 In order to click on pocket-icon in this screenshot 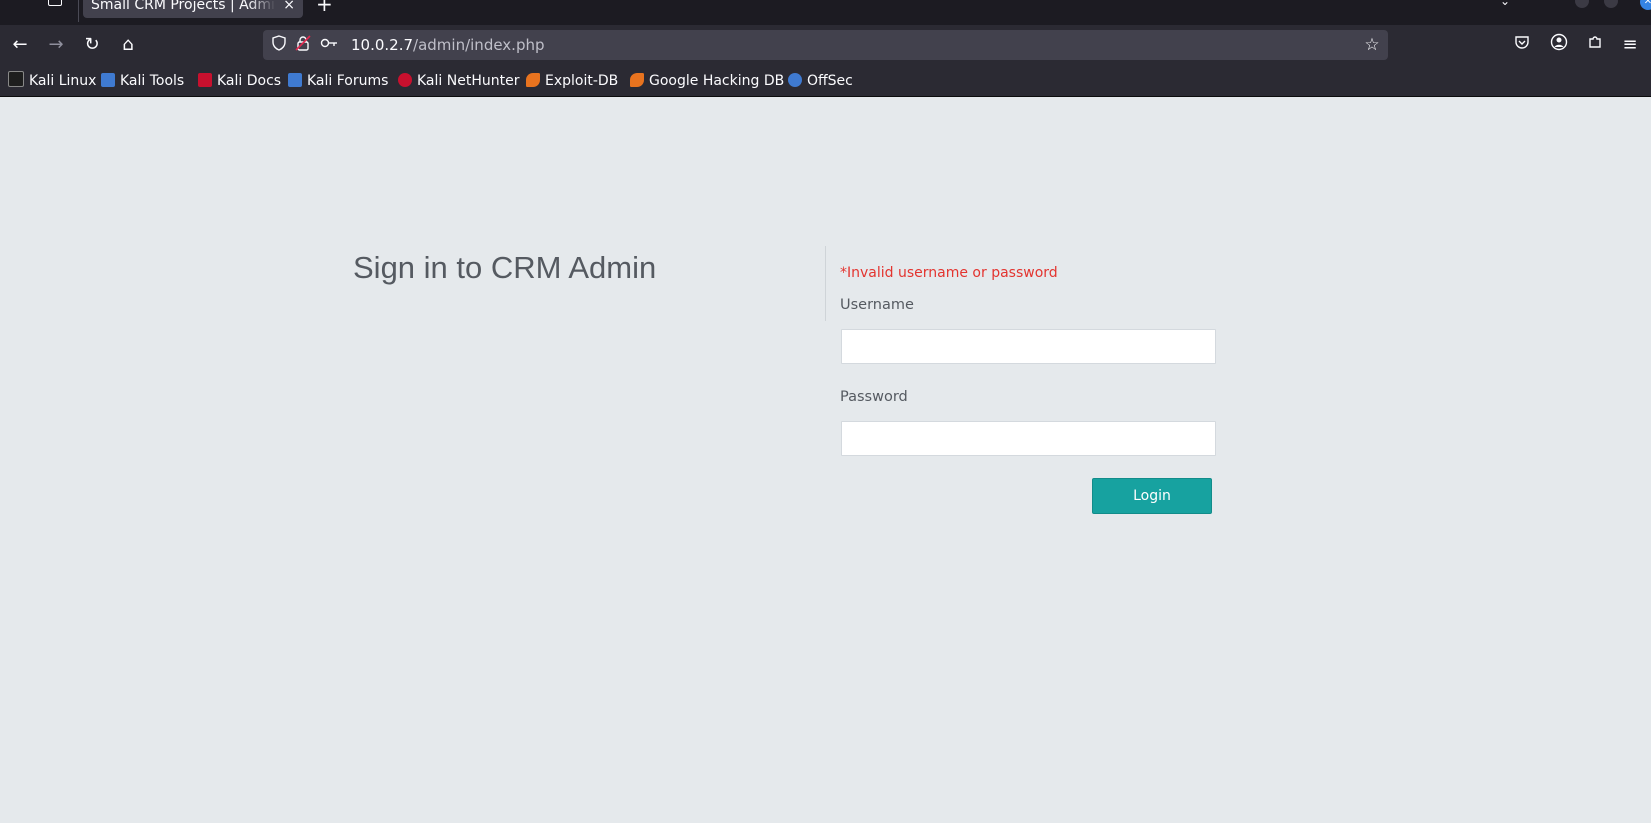, I will do `click(1522, 45)`.